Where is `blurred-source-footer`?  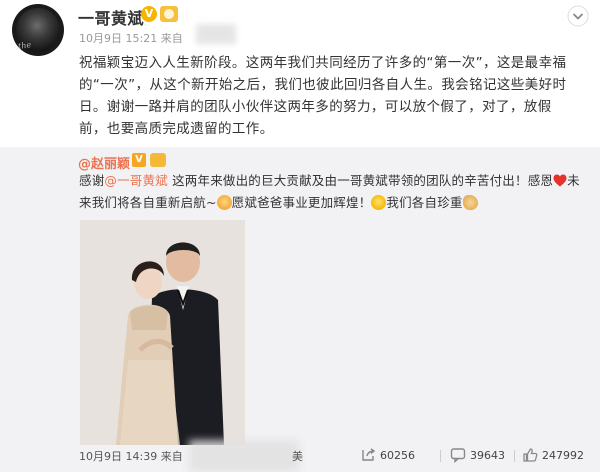
blurred-source-footer is located at coordinates (244, 456).